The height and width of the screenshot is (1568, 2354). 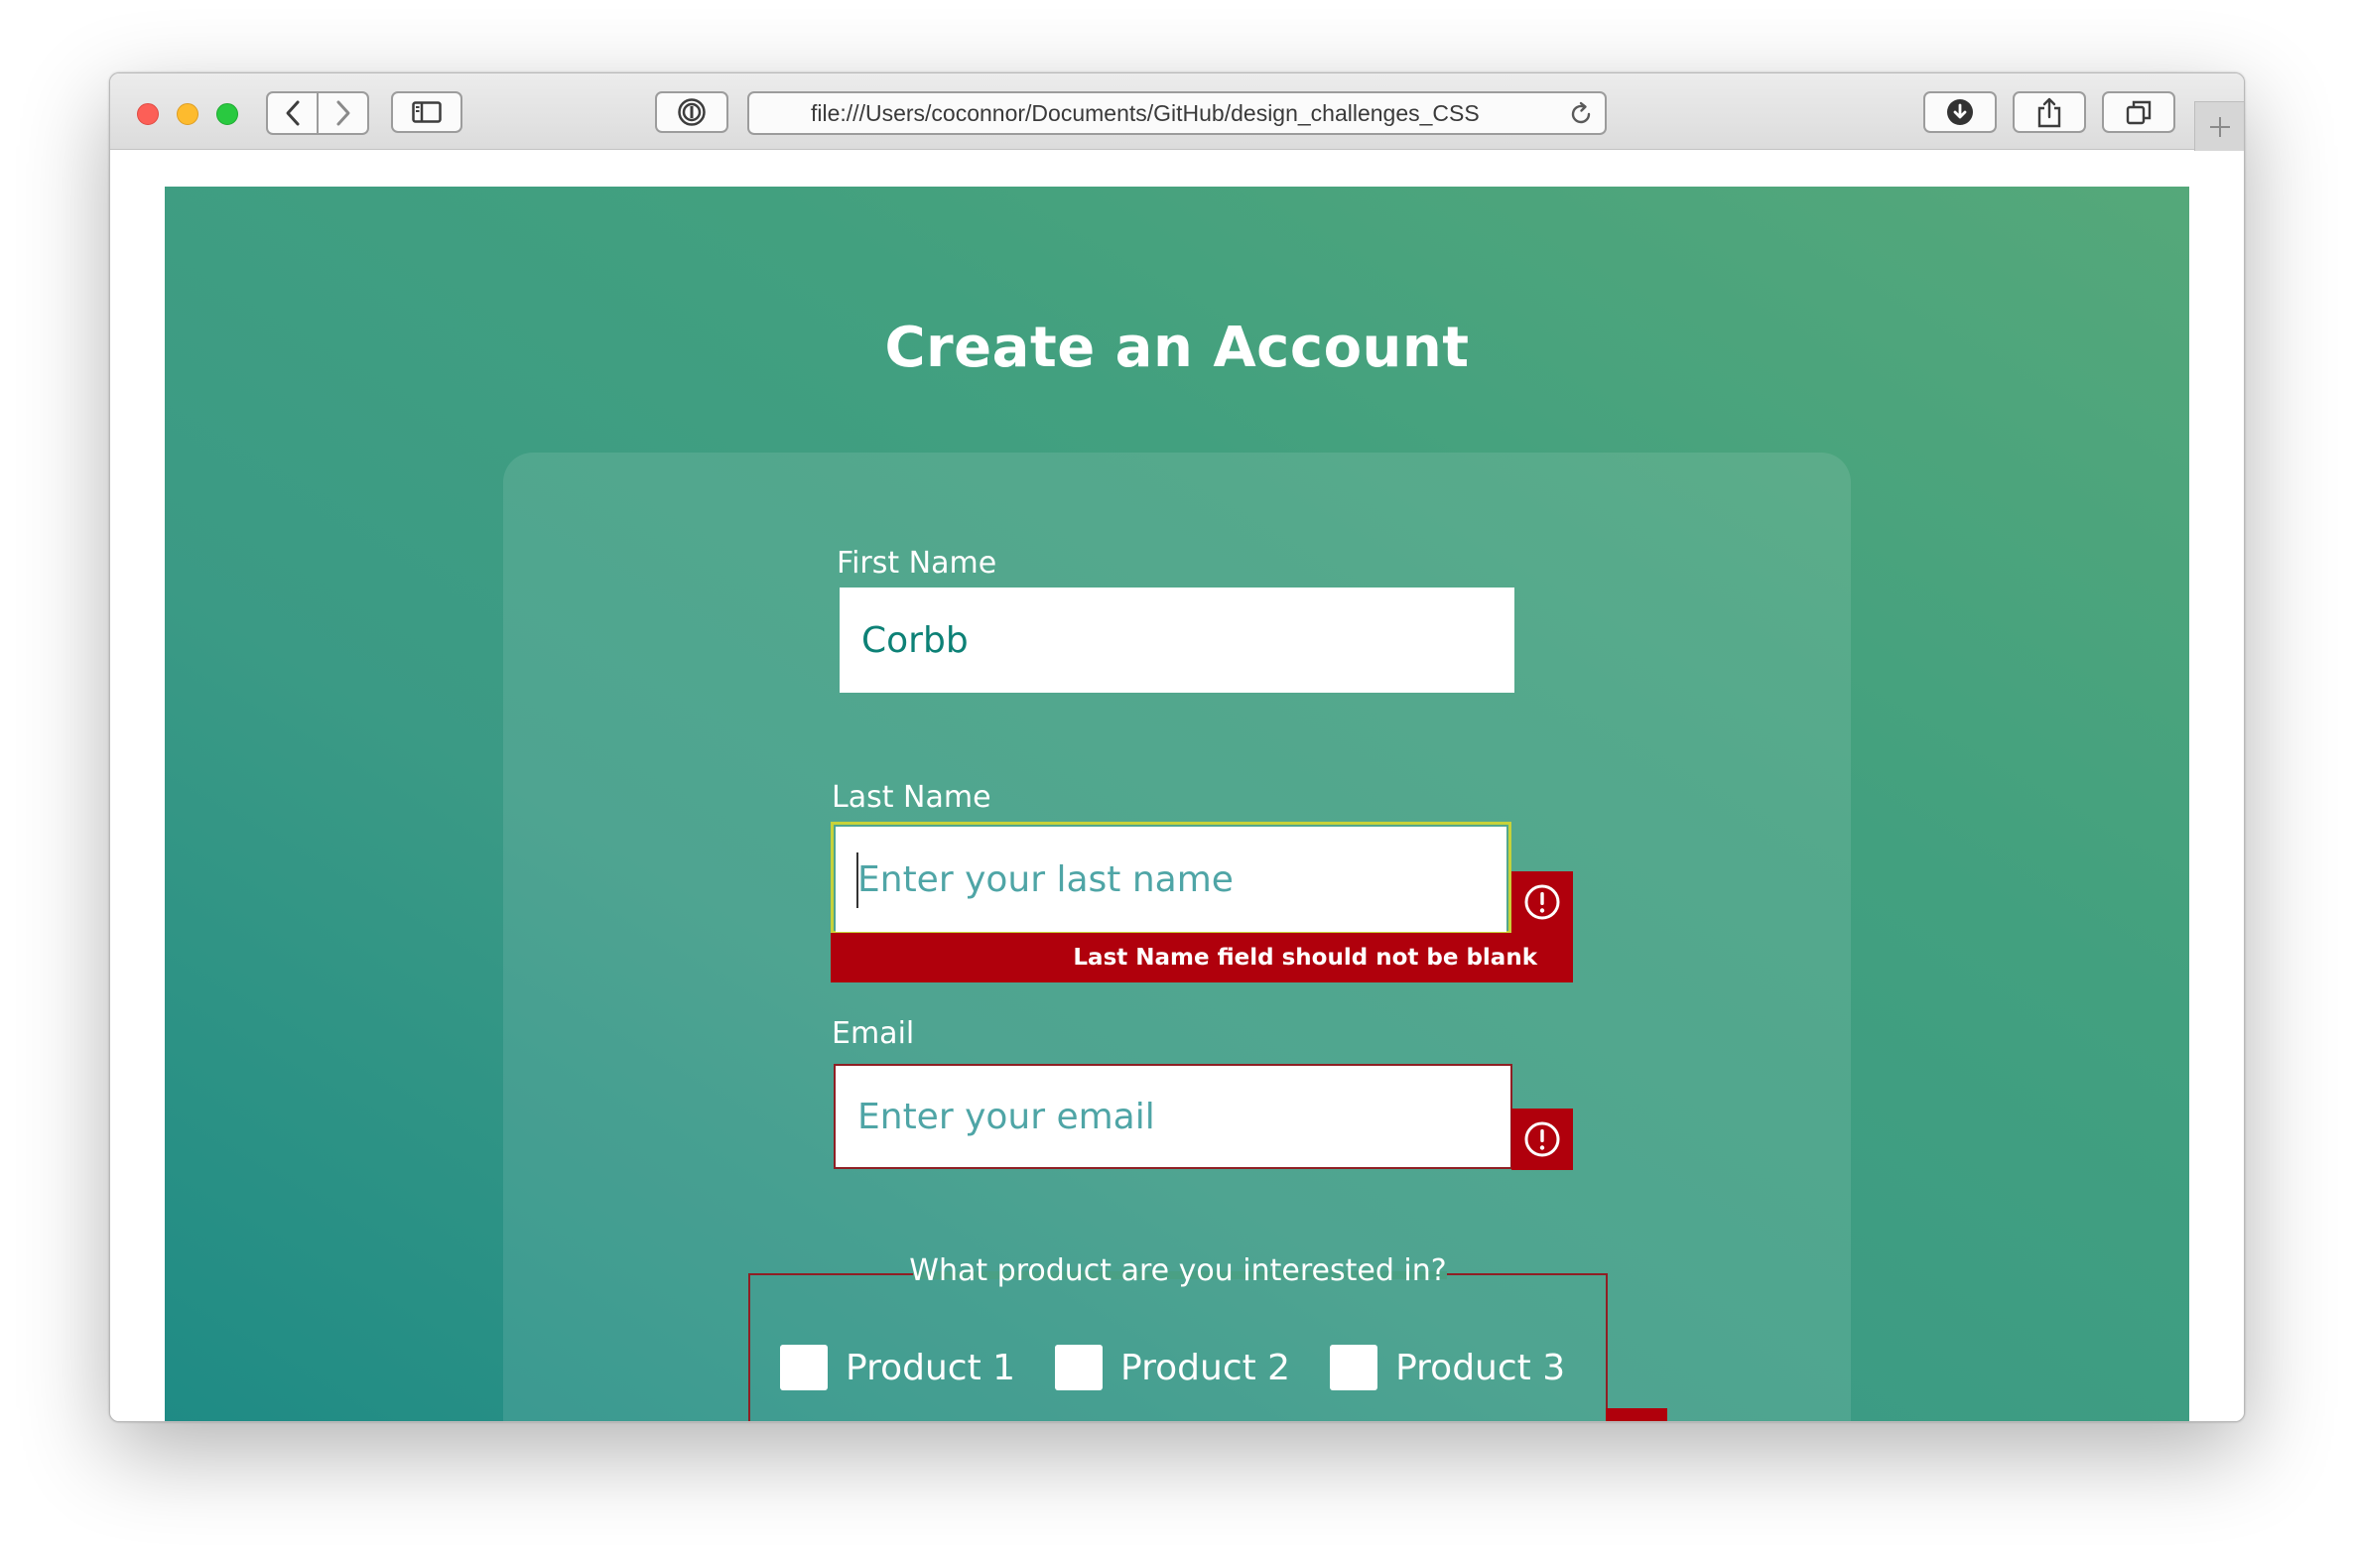 I want to click on product-error-indicator, so click(x=1637, y=1414).